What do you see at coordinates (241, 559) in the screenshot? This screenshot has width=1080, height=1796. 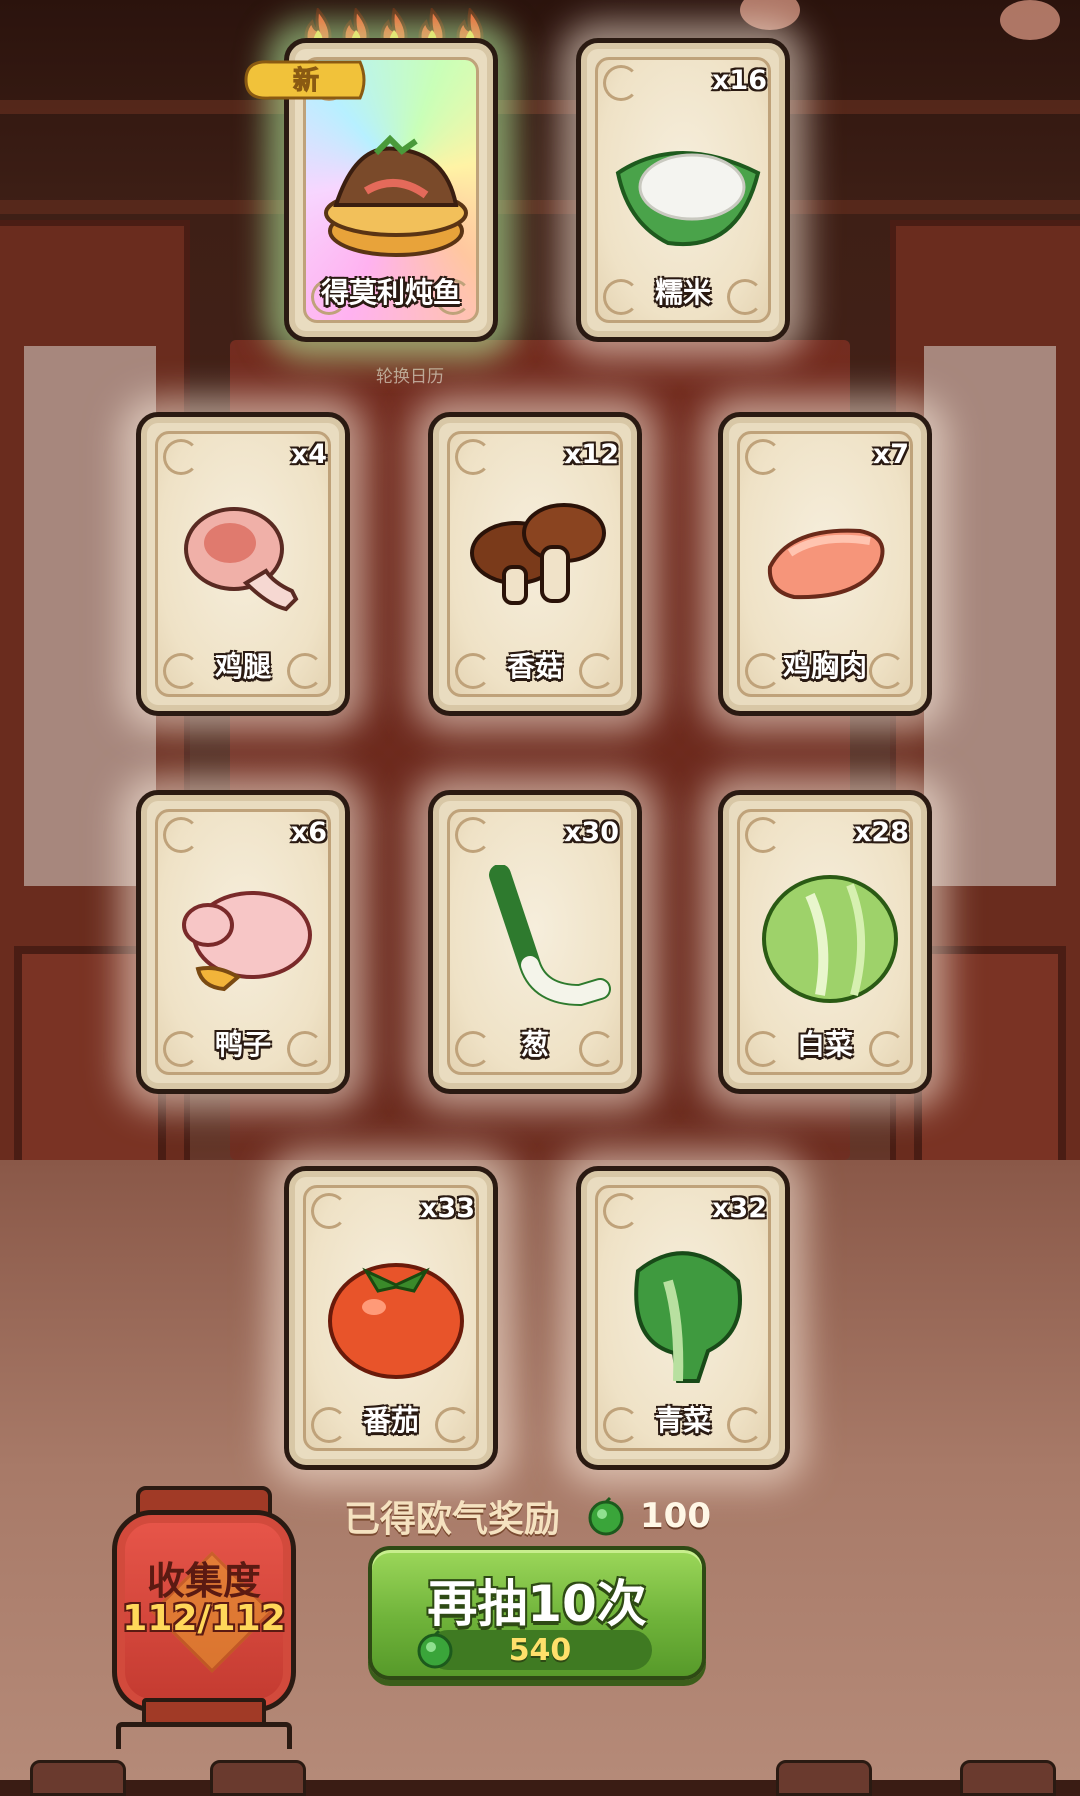 I see `chicken-leg-icon` at bounding box center [241, 559].